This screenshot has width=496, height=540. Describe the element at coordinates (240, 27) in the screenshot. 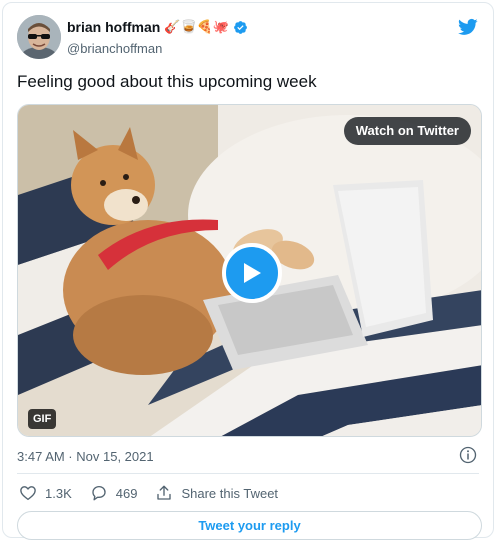

I see `verified-badge-icon` at that location.